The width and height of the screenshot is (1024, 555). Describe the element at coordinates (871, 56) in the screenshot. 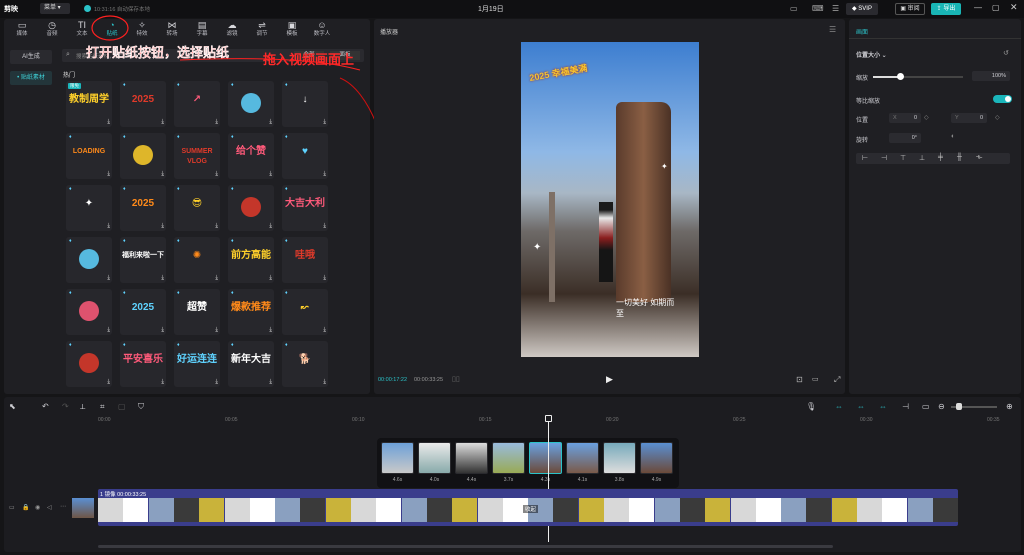

I see `section-position-size: 位置大小 ⌄` at that location.